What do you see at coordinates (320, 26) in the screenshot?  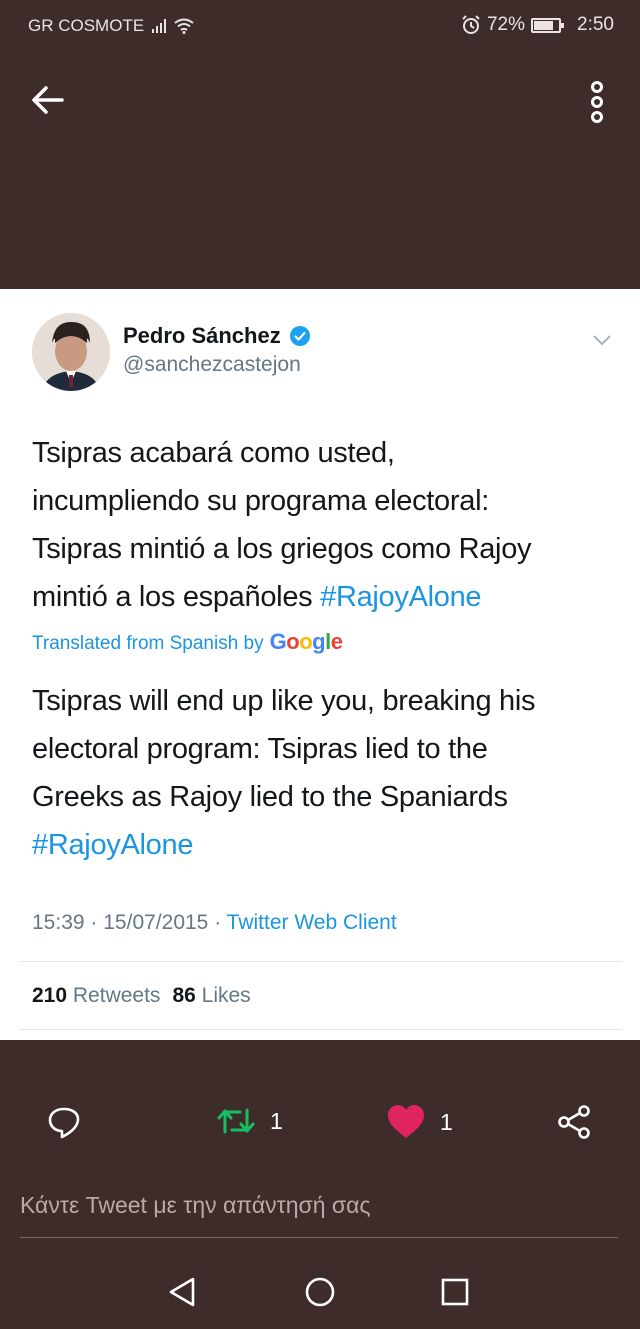 I see `status-bar: GR COSMOTE 72% 2:50` at bounding box center [320, 26].